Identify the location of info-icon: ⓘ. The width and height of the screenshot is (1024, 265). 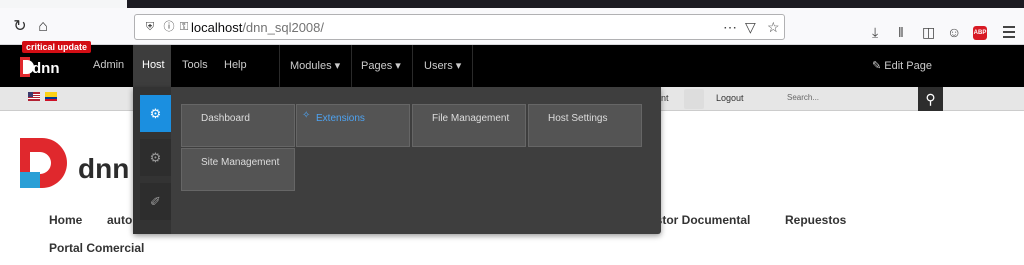
(169, 27).